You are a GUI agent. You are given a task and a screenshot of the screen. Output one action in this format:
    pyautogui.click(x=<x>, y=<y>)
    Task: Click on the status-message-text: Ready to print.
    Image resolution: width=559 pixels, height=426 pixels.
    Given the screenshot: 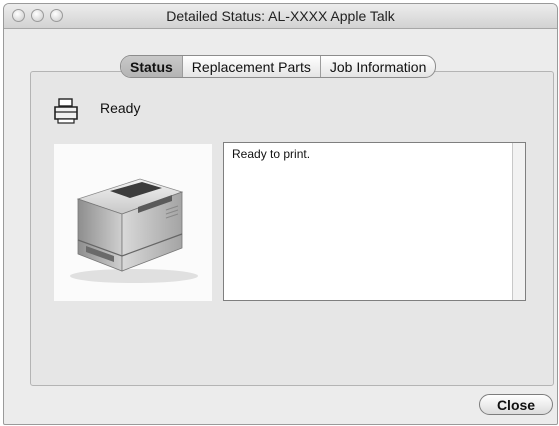 What is the action you would take?
    pyautogui.click(x=271, y=154)
    